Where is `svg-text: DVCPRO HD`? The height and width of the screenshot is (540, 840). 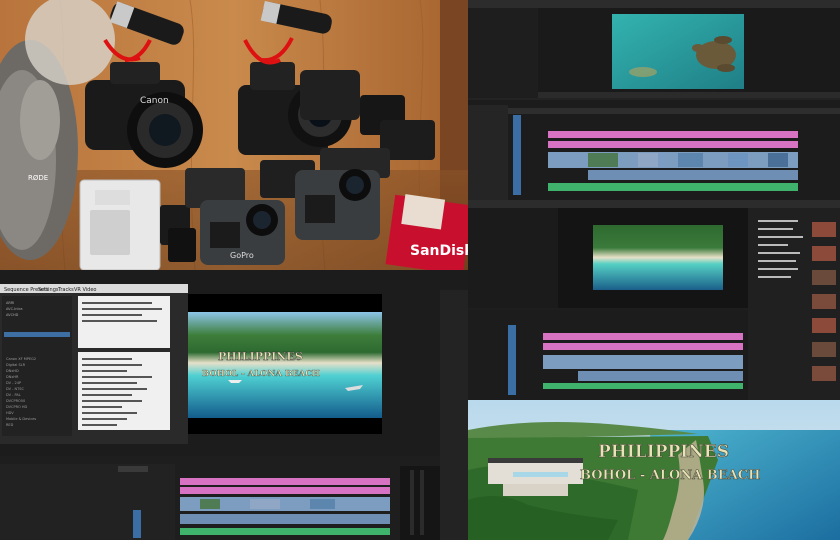
svg-text: DVCPRO HD is located at coordinates (17, 407).